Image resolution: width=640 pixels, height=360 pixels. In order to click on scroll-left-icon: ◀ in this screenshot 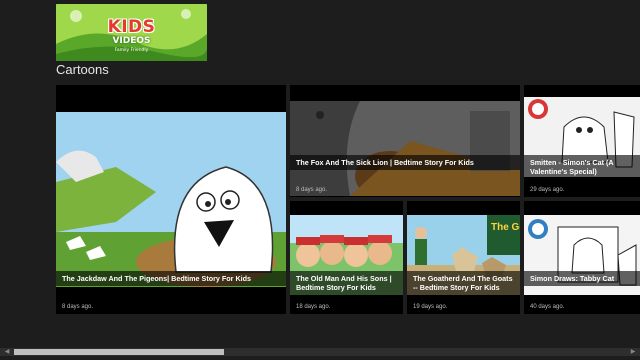, I will do `click(7, 352)`.